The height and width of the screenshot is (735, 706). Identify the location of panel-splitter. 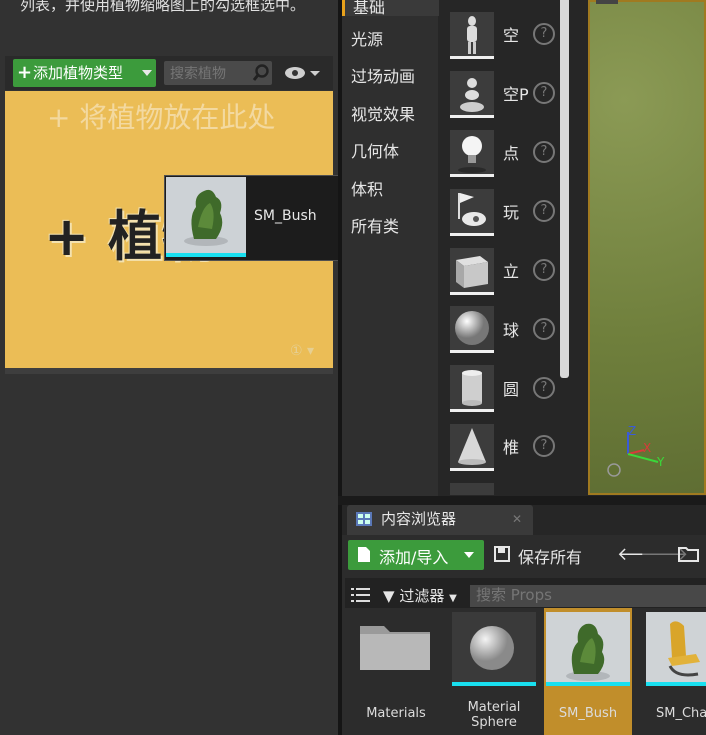
(522, 500).